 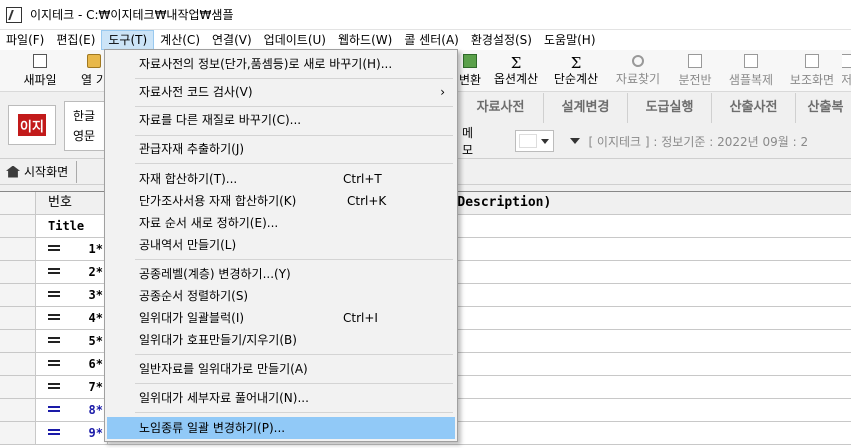 What do you see at coordinates (470, 80) in the screenshot?
I see `convert-label: 변환` at bounding box center [470, 80].